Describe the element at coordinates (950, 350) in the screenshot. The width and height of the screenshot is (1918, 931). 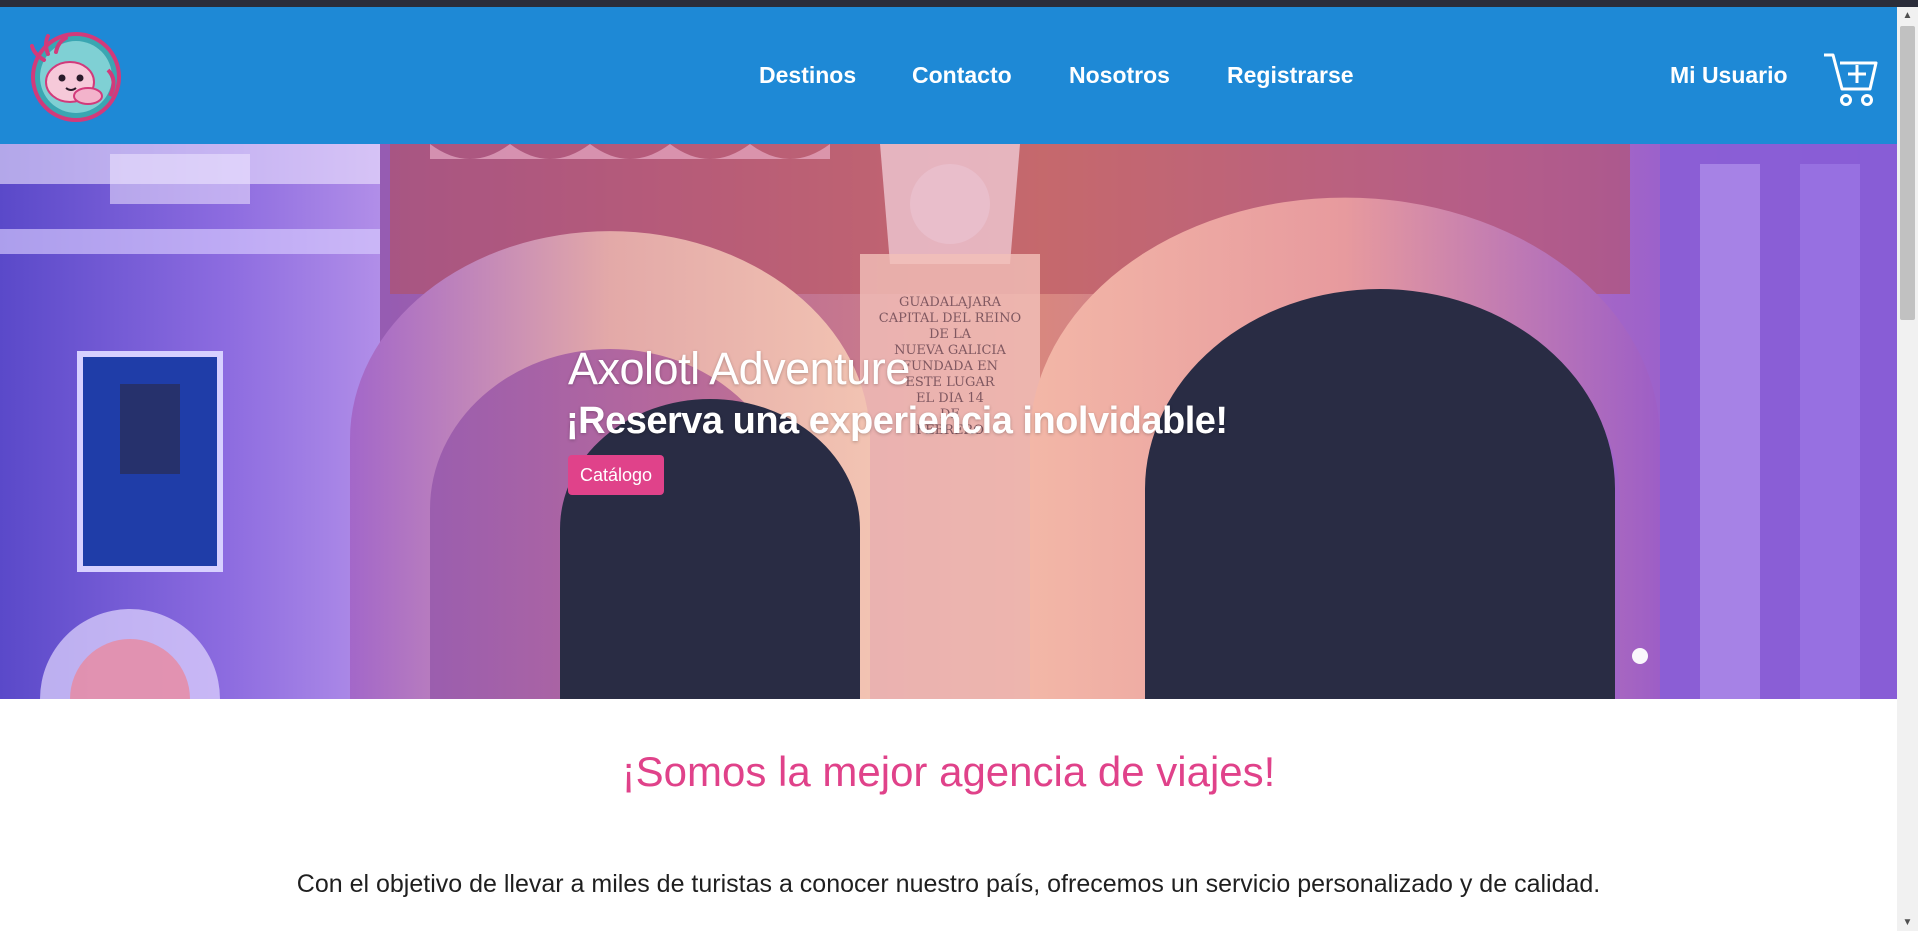
I see `inscription-line: NUEVA GALICIA` at that location.